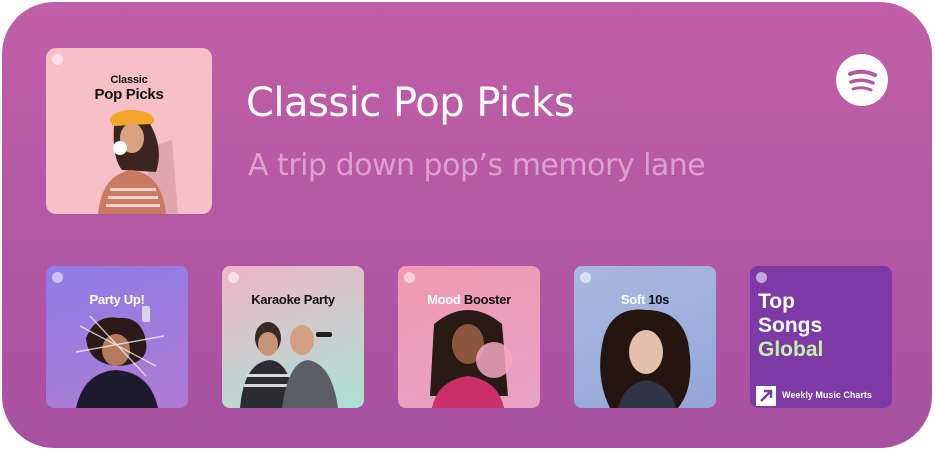 This screenshot has width=936, height=452. I want to click on playlist-tile-karaoke-party: Karaoke Party, so click(293, 337).